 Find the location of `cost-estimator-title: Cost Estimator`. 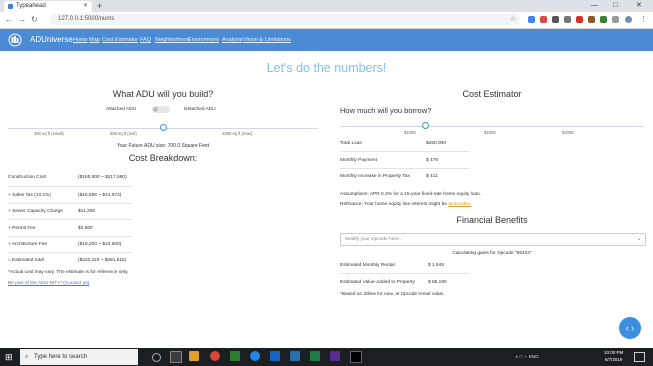

cost-estimator-title: Cost Estimator is located at coordinates (492, 94).